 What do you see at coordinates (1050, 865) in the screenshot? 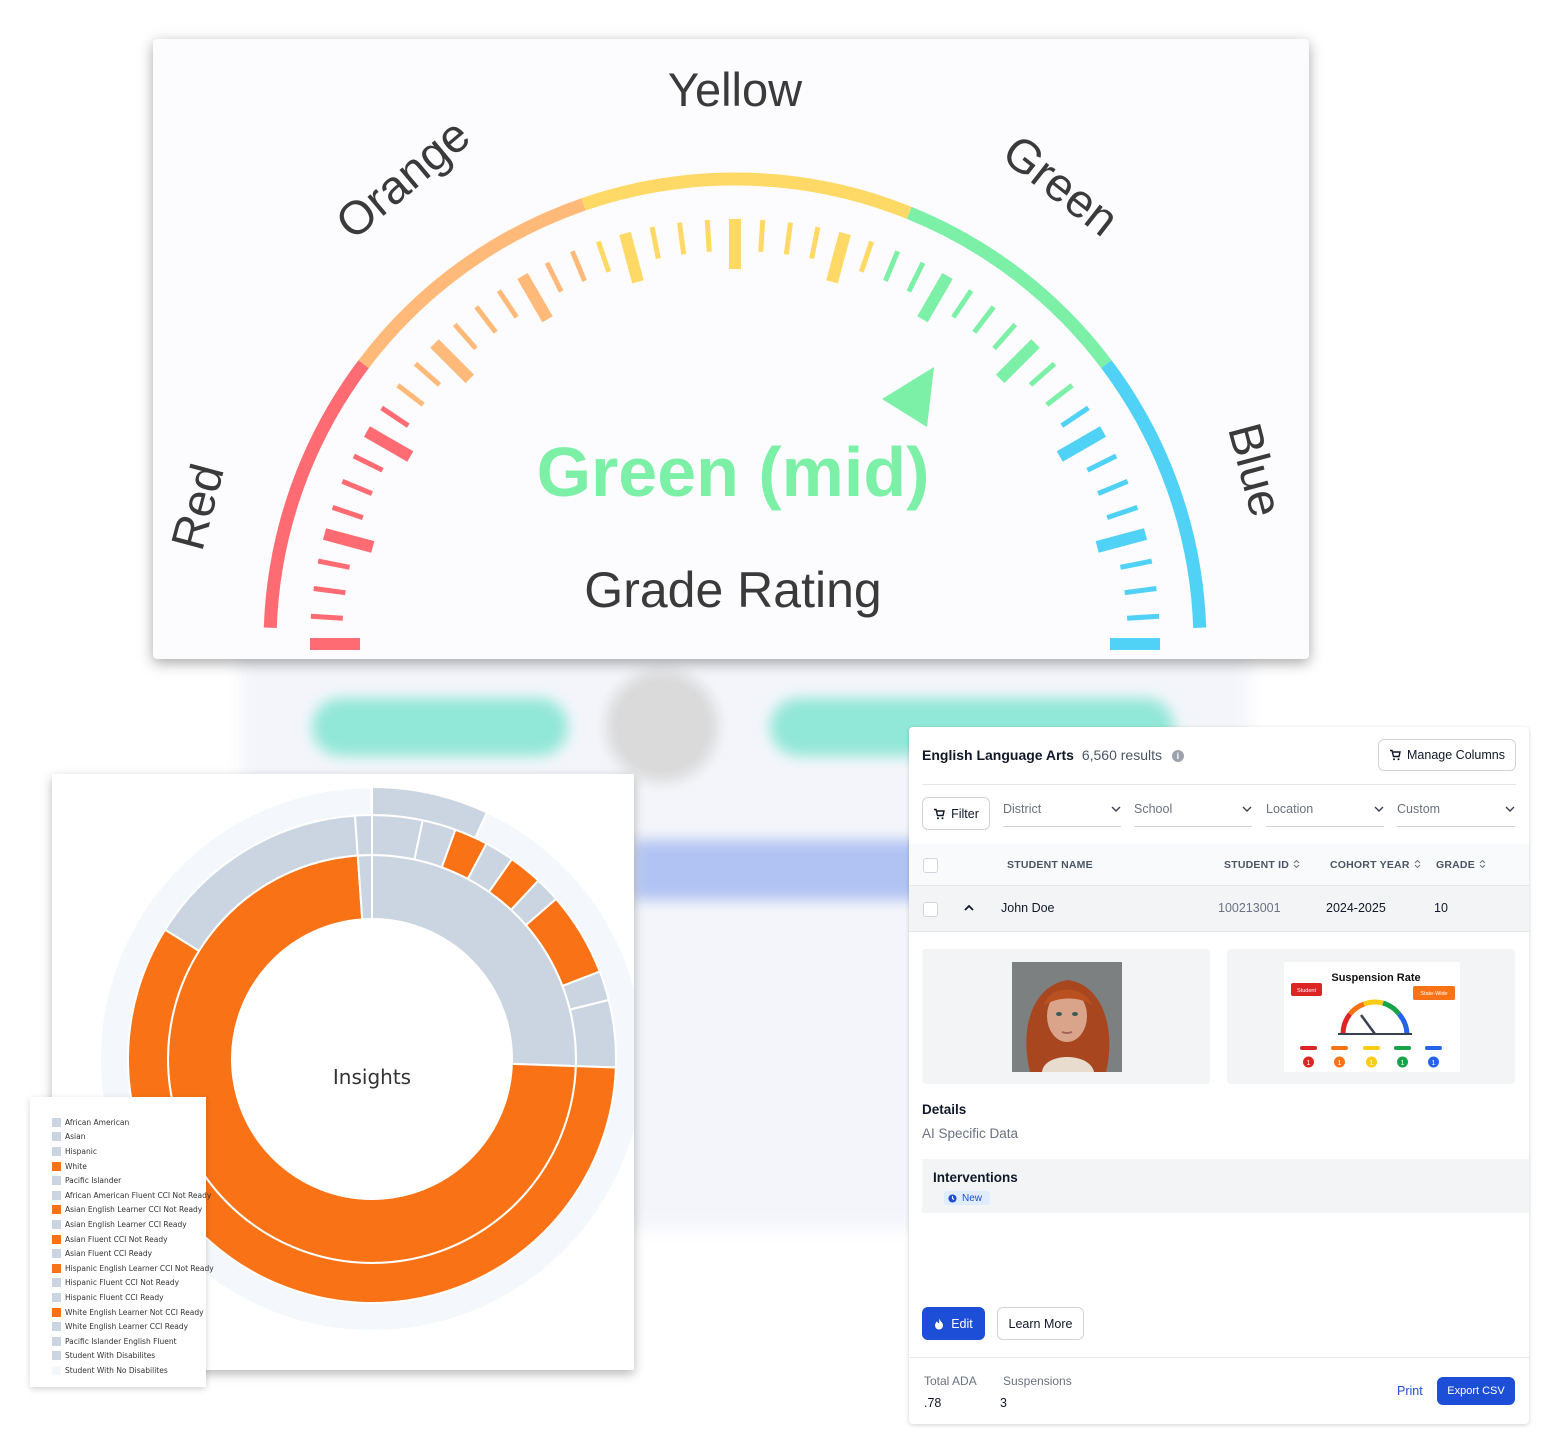
I see `column-header-student-name: STUDENT NAME` at bounding box center [1050, 865].